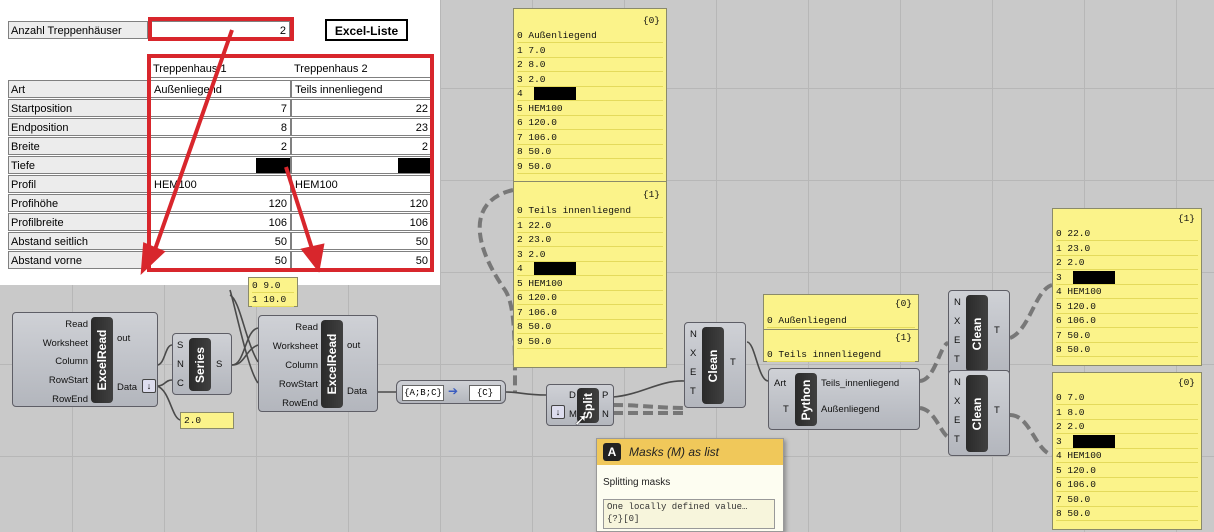 The width and height of the screenshot is (1214, 532). What do you see at coordinates (1127, 307) in the screenshot?
I see `panel-row: 5 120.0` at bounding box center [1127, 307].